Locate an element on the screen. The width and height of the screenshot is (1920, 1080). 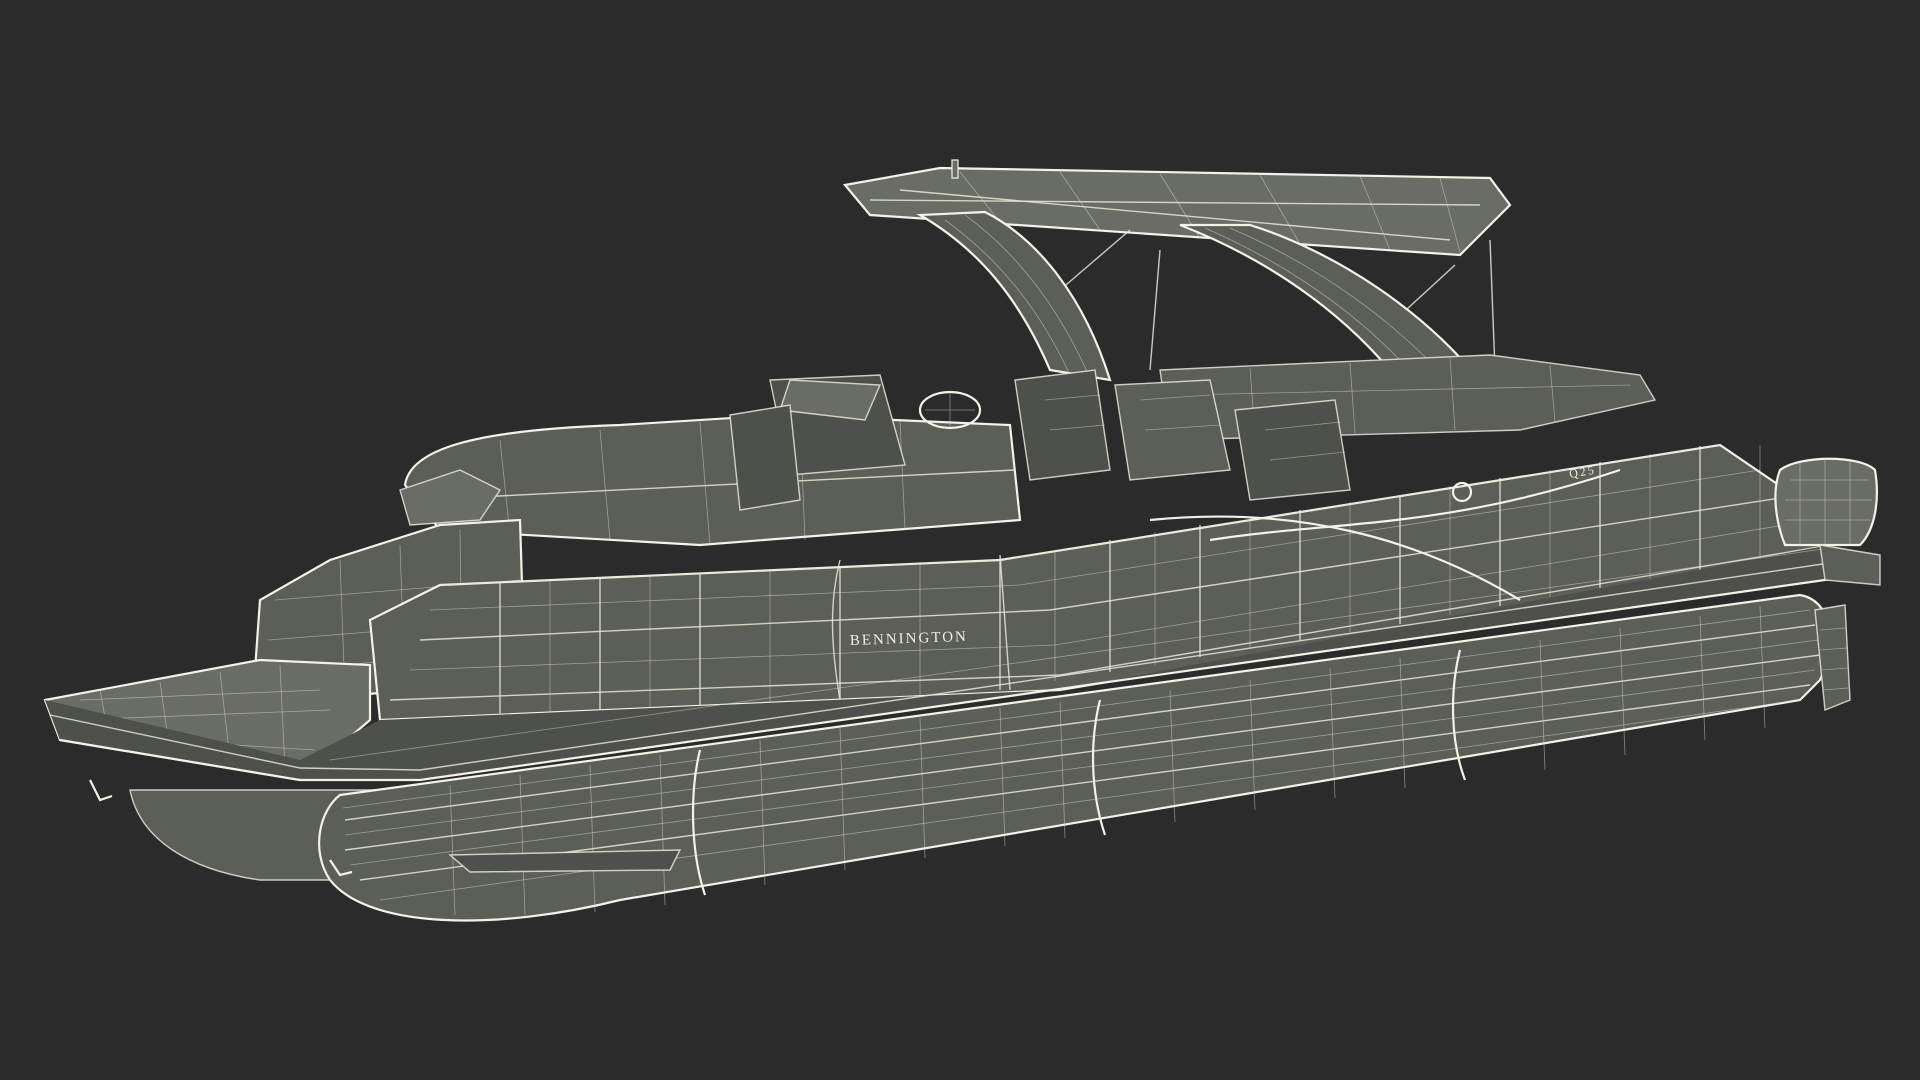
tower-arch-front is located at coordinates (1014, 296).